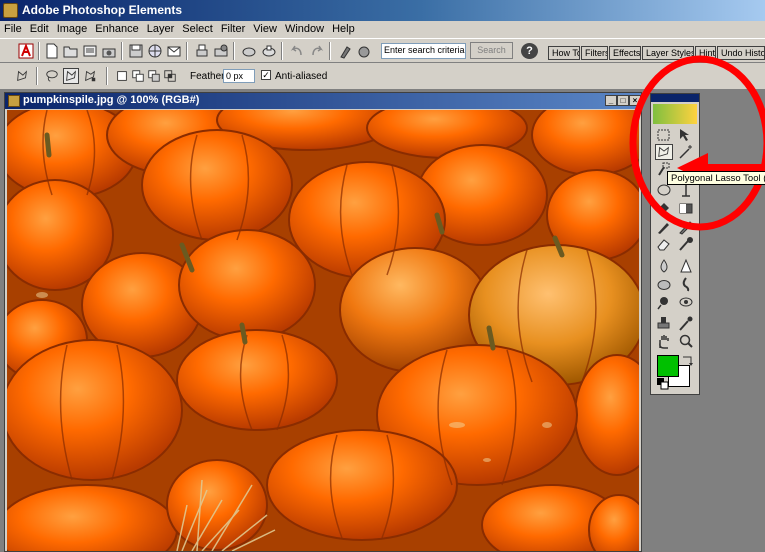 Image resolution: width=765 pixels, height=552 pixels. Describe the element at coordinates (323, 101) in the screenshot. I see `document-title-bar: pumpkinspile.jpg @ 100% (RGB#) _ □ ×` at that location.